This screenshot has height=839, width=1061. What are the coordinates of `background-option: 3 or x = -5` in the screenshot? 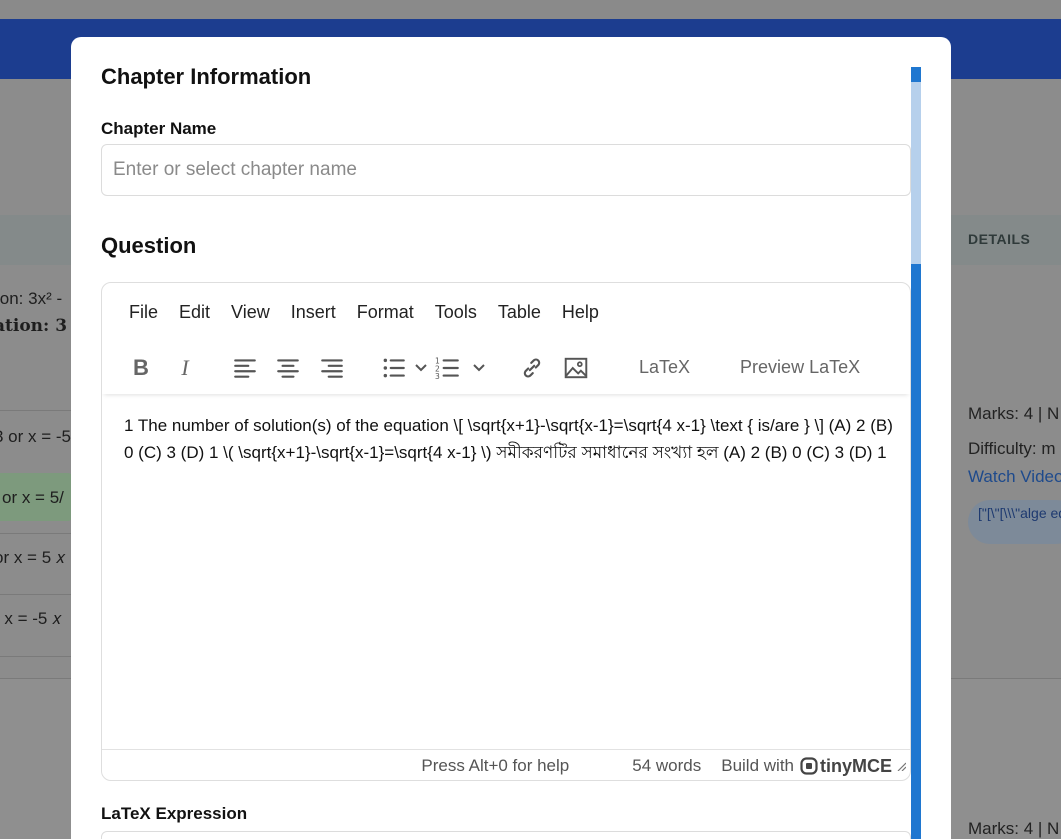 It's located at (36, 436).